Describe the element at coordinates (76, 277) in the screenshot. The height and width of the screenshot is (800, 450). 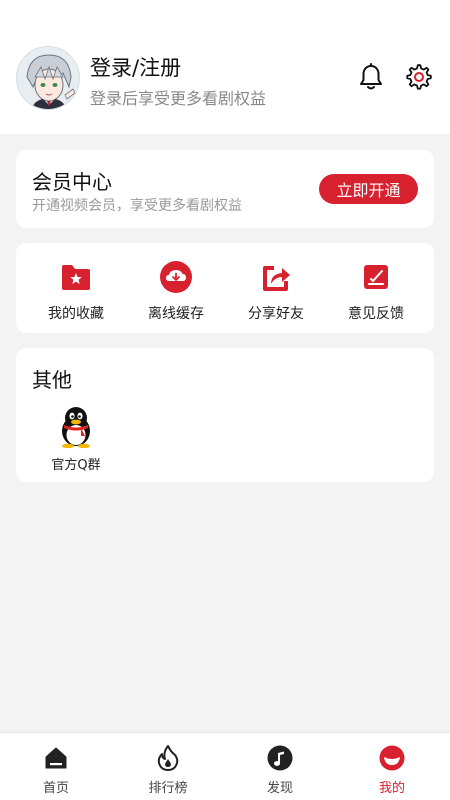
I see `folder-star-icon` at that location.